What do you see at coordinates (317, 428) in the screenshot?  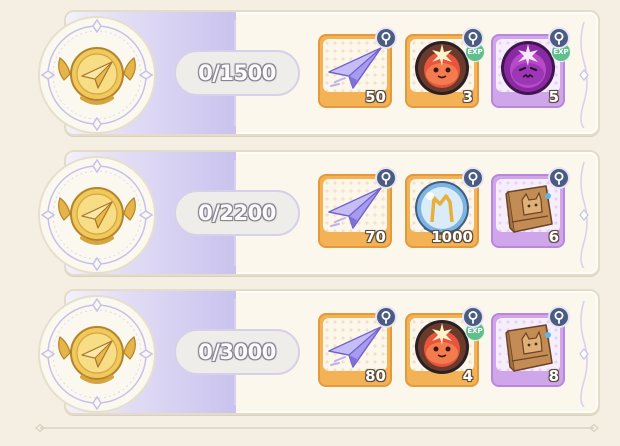 I see `footer-divider` at bounding box center [317, 428].